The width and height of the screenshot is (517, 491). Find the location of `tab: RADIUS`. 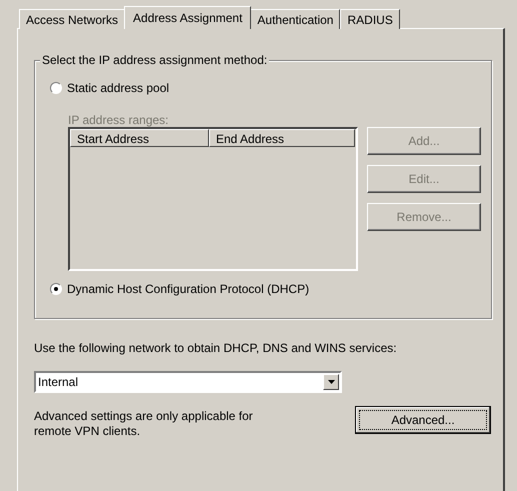

tab: RADIUS is located at coordinates (370, 19).